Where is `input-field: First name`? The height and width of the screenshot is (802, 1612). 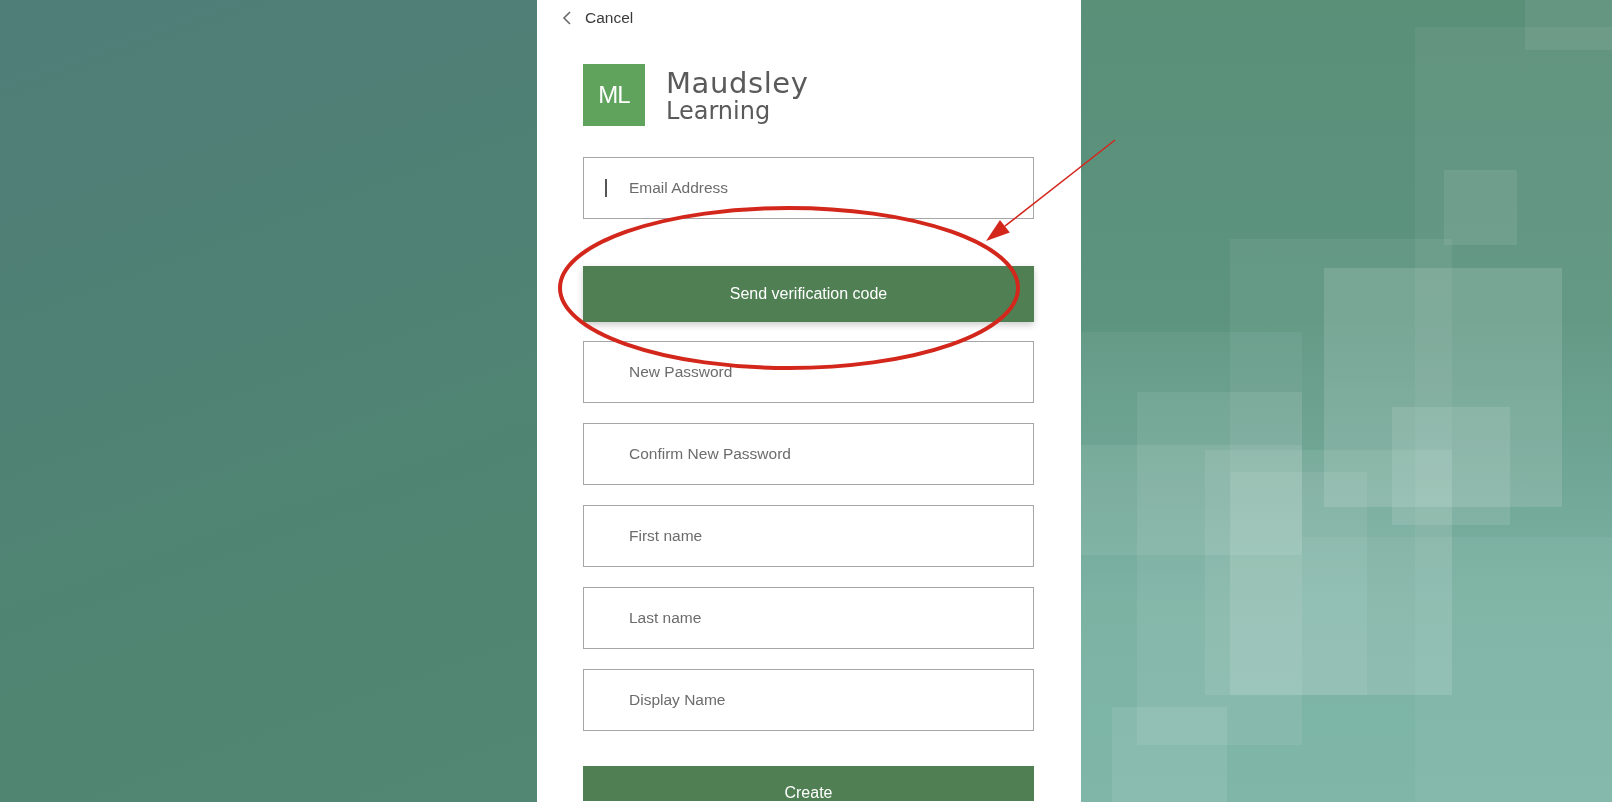 input-field: First name is located at coordinates (808, 536).